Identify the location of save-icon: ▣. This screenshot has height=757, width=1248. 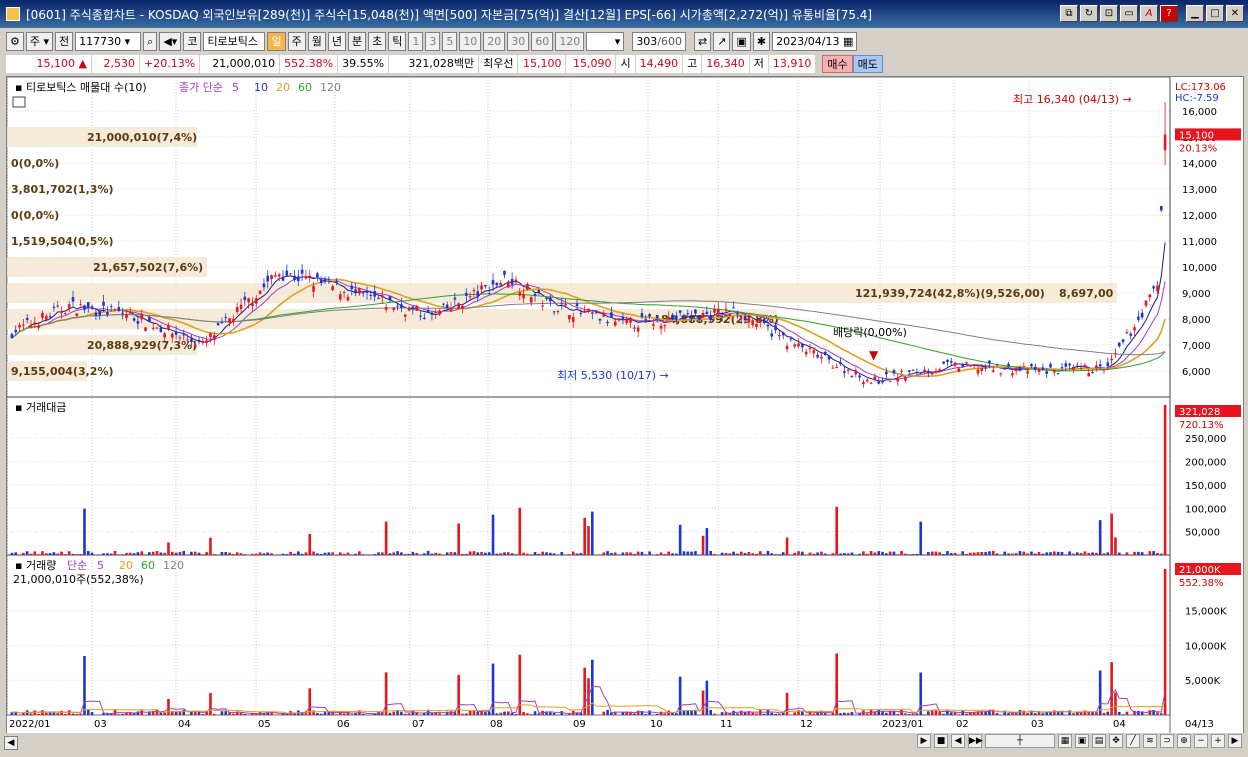
(741, 41).